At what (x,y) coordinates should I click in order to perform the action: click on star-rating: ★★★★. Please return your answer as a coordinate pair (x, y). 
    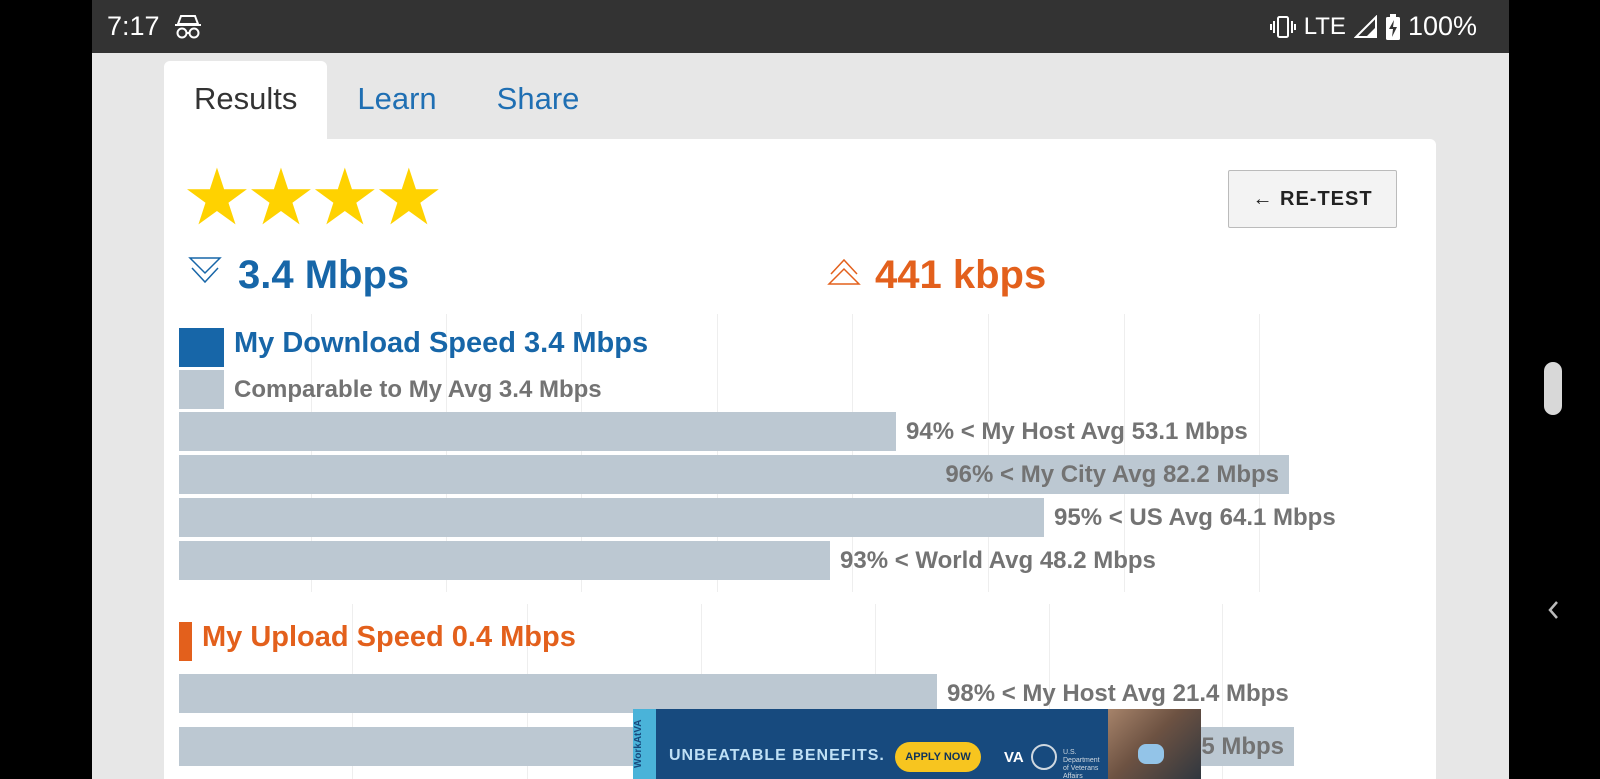
    Looking at the image, I should click on (313, 197).